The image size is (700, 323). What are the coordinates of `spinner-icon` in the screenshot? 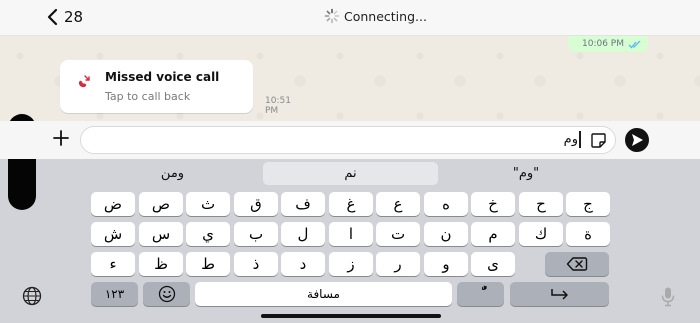 It's located at (332, 16).